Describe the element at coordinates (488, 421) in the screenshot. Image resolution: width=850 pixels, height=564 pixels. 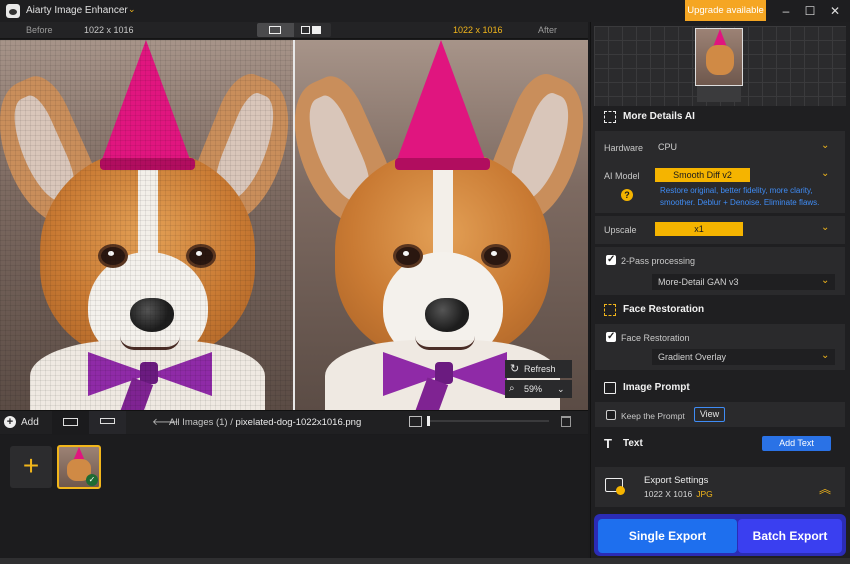
I see `thumbnail-size-slider` at that location.